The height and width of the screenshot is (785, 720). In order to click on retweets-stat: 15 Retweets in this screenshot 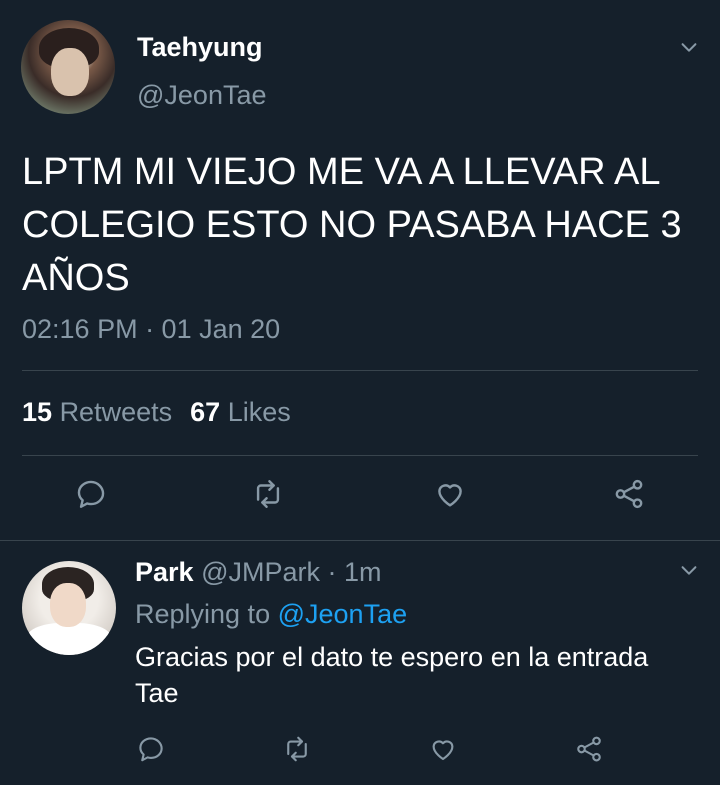, I will do `click(97, 412)`.